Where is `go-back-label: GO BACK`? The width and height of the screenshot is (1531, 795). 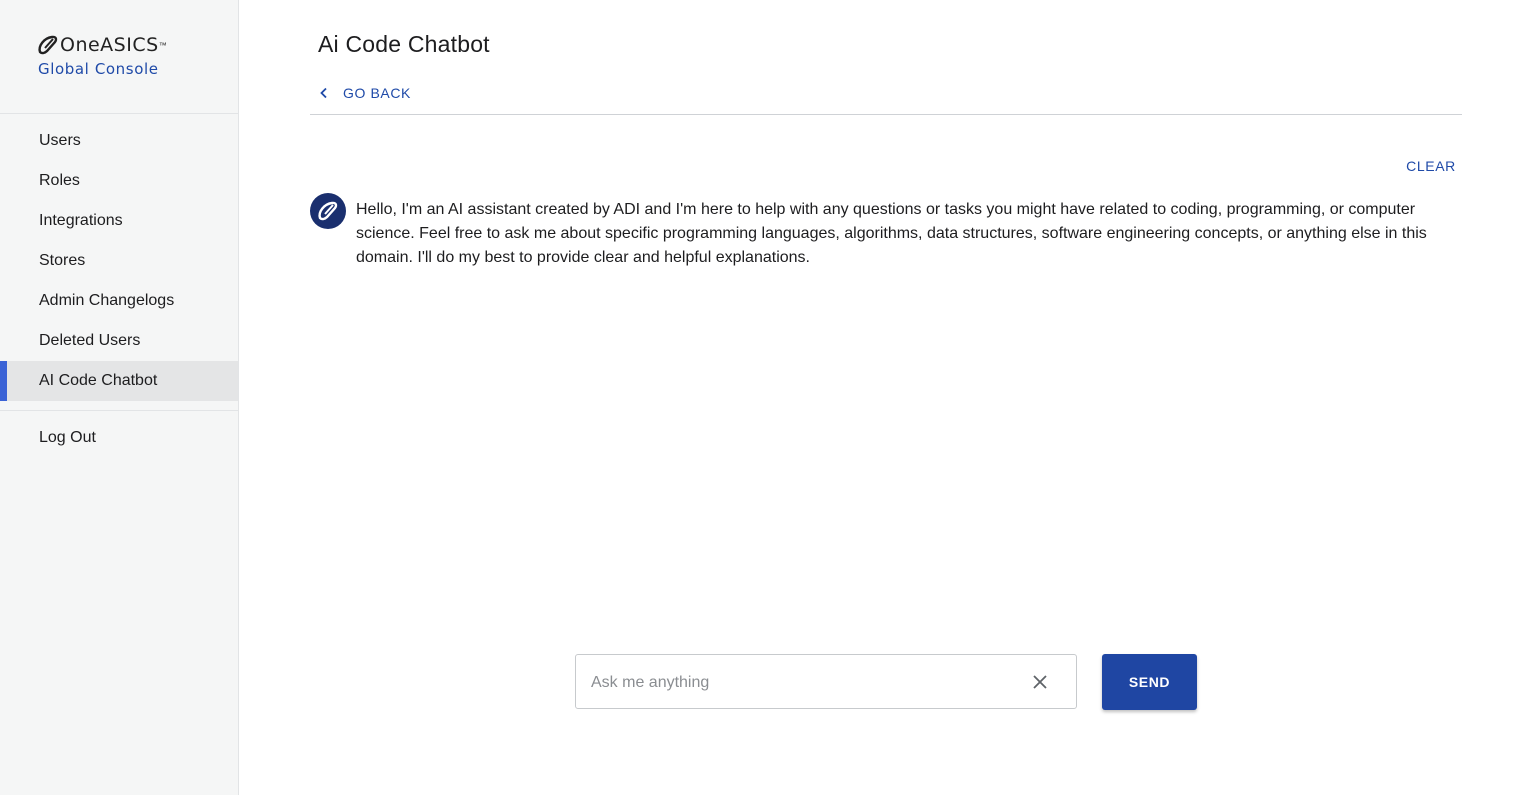 go-back-label: GO BACK is located at coordinates (377, 93).